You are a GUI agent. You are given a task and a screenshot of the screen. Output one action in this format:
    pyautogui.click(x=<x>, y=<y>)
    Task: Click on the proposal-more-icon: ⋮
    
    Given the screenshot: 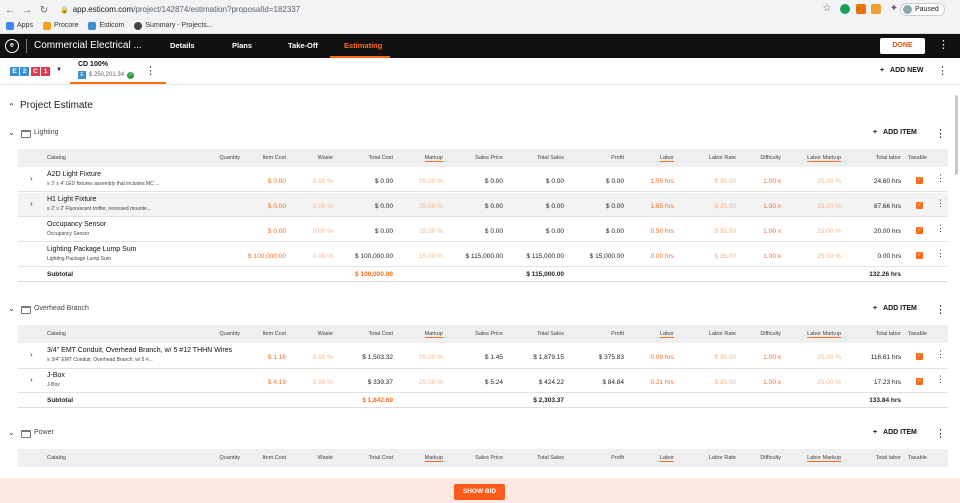 What is the action you would take?
    pyautogui.click(x=150, y=71)
    